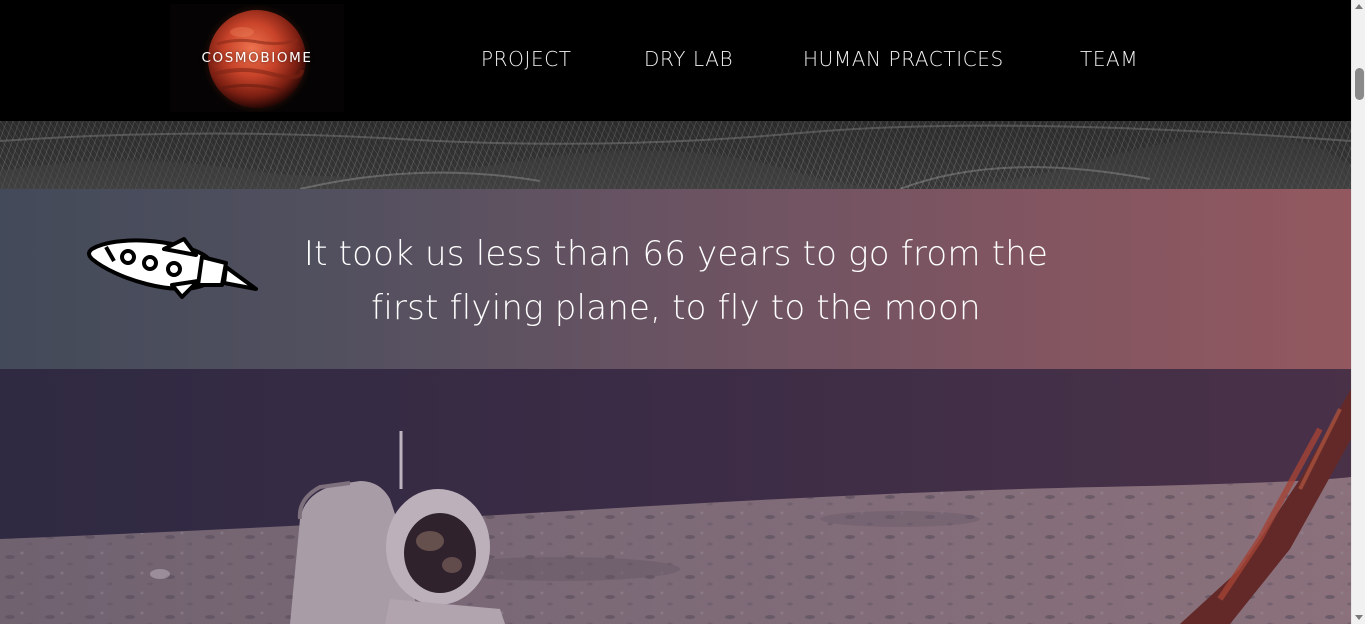 The width and height of the screenshot is (1365, 624). I want to click on scroll-down-arrow-icon, so click(1359, 617).